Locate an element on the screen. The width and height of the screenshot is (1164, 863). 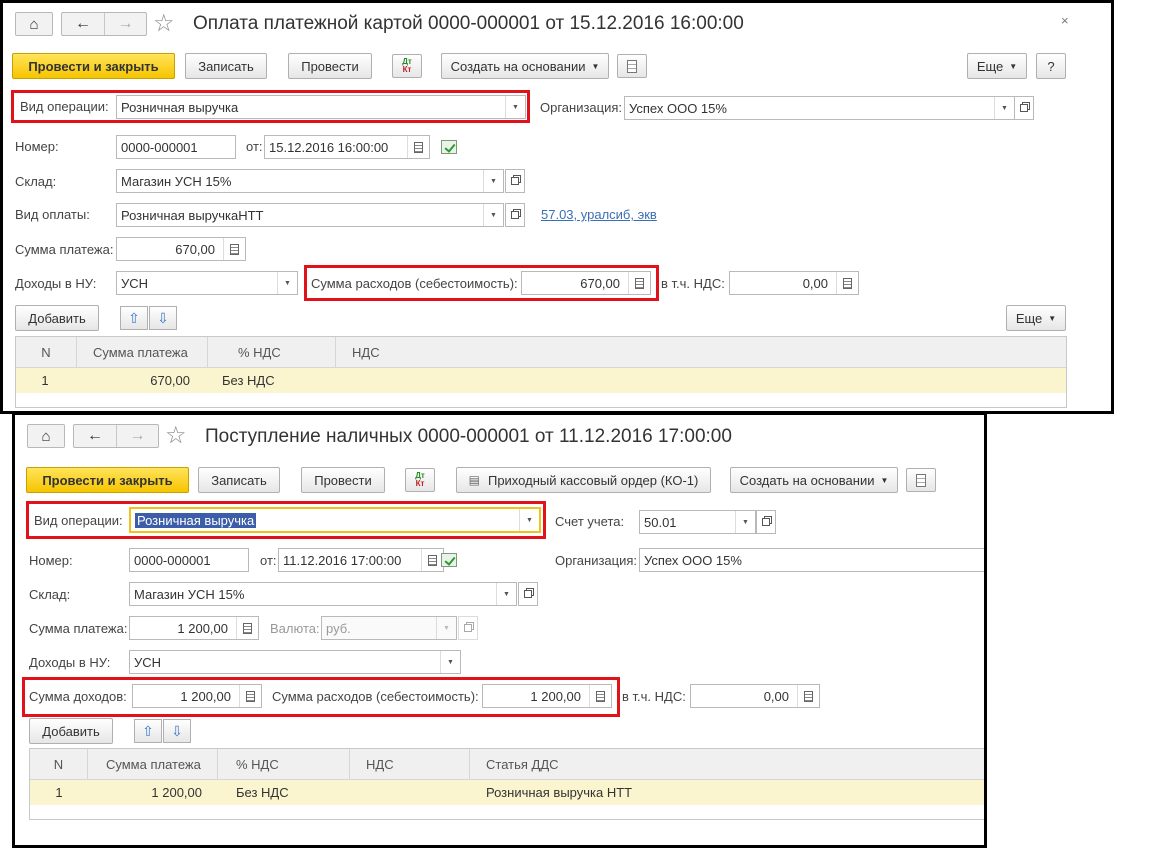
arrow-left-icon: ← is located at coordinates (83, 23).